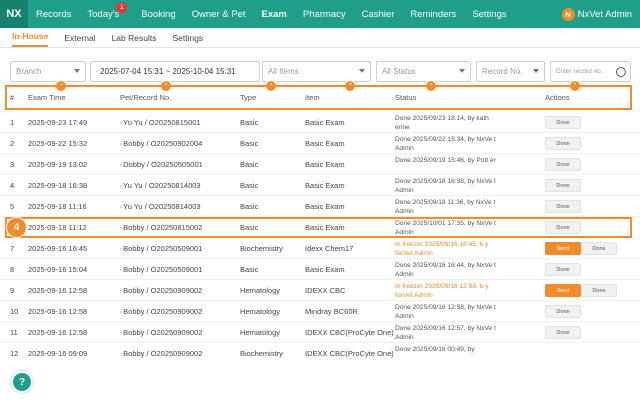 Image resolution: width=640 pixels, height=400 pixels. What do you see at coordinates (14, 14) in the screenshot?
I see `brand-logo: NX` at bounding box center [14, 14].